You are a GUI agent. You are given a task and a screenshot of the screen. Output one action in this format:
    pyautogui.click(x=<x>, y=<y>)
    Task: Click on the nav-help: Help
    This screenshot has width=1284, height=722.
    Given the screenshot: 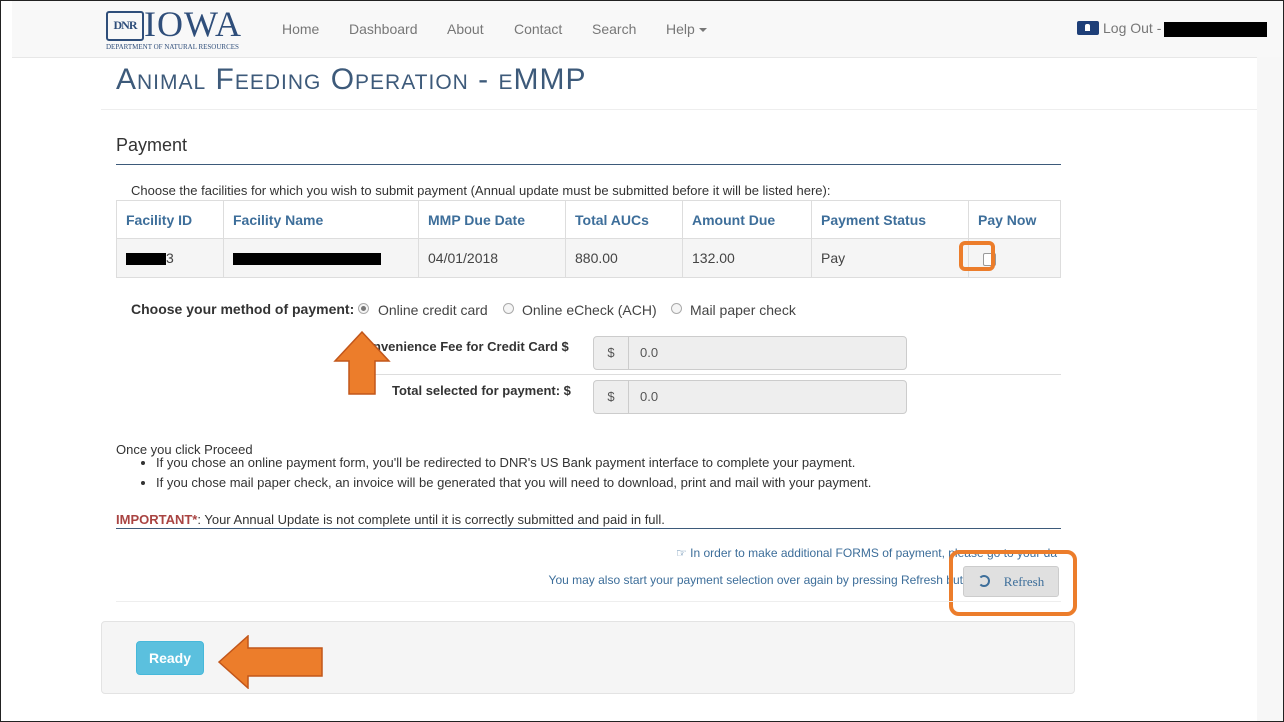 What is the action you would take?
    pyautogui.click(x=686, y=29)
    